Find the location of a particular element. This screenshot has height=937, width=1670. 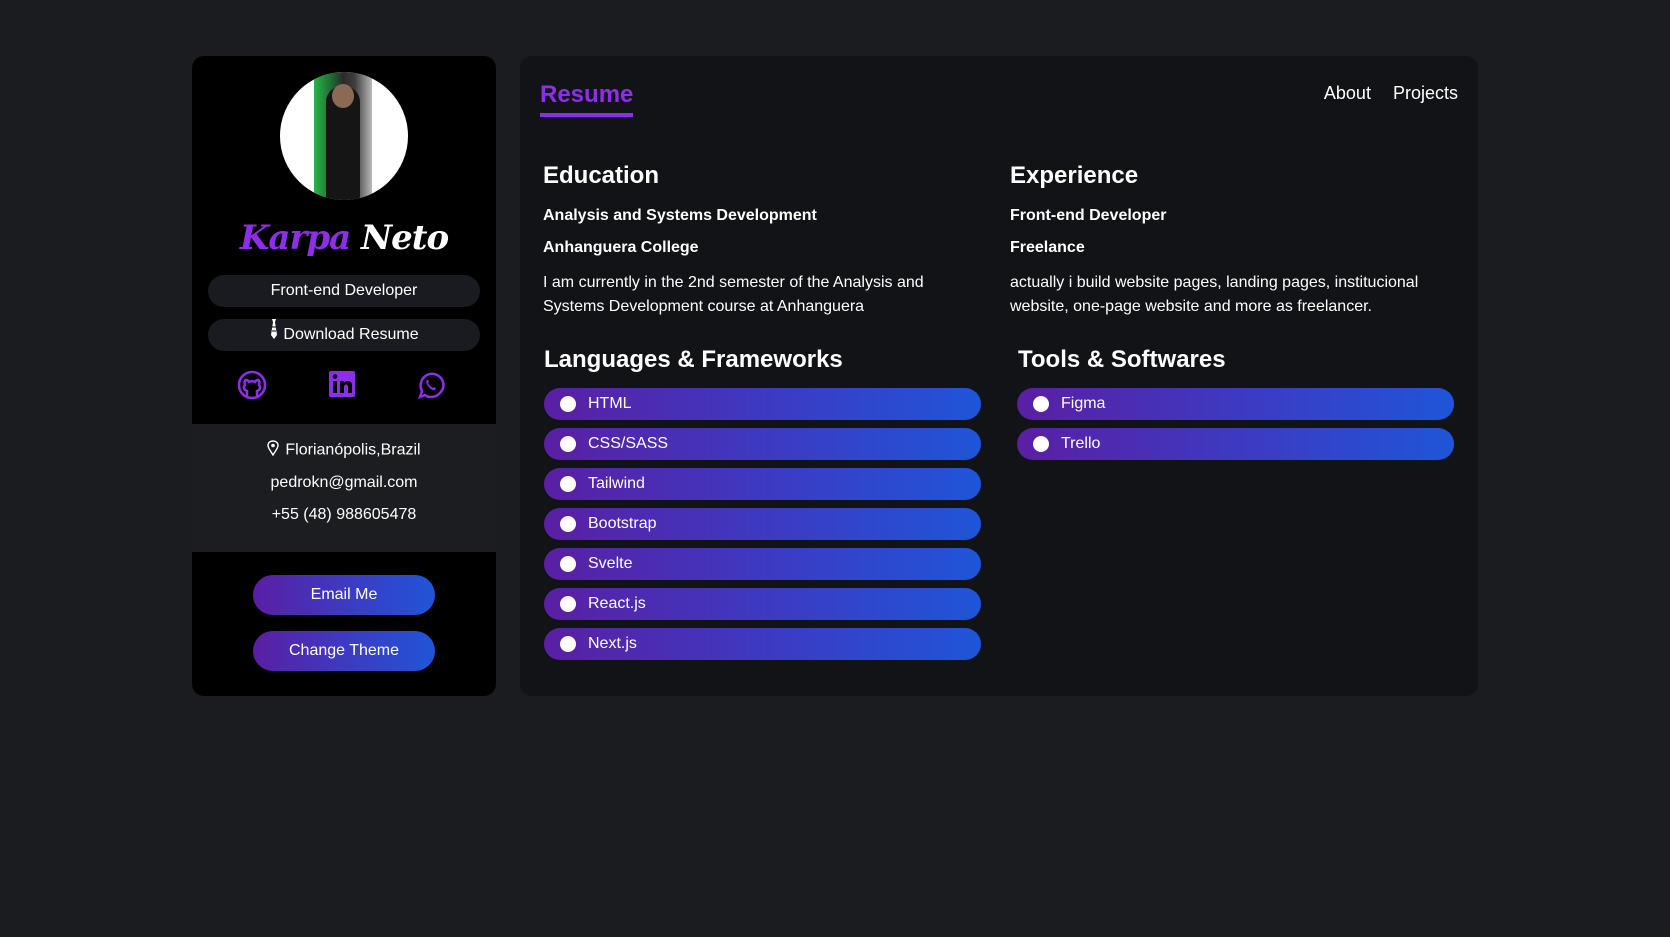

skill-label: Next.js is located at coordinates (612, 643).